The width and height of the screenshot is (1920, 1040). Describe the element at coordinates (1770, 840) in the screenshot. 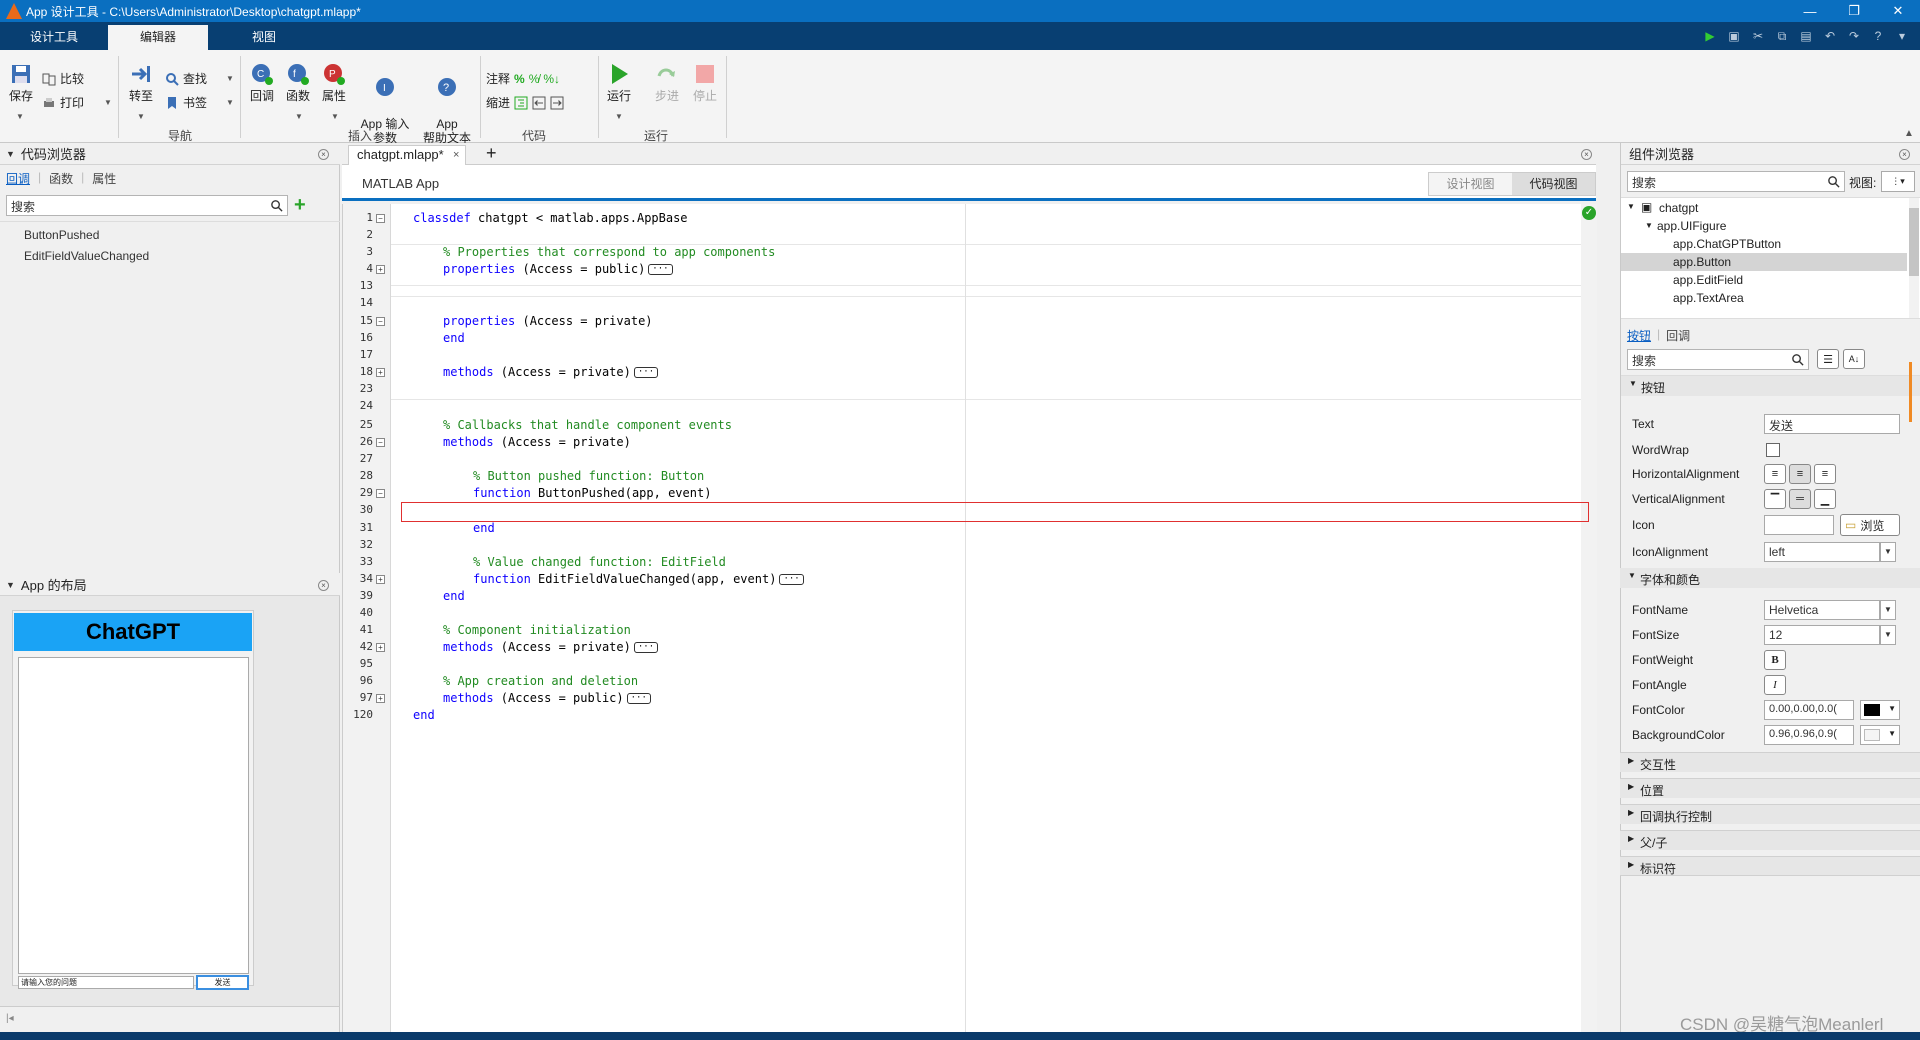

I see `section-parent-child-header: ▶ 父/子` at that location.